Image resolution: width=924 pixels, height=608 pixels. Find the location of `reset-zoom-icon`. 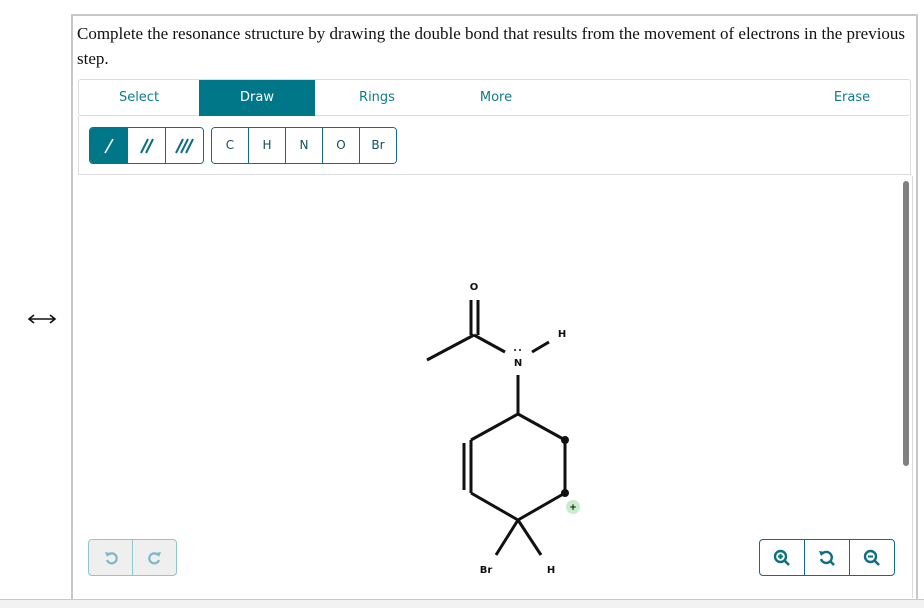

reset-zoom-icon is located at coordinates (827, 558).